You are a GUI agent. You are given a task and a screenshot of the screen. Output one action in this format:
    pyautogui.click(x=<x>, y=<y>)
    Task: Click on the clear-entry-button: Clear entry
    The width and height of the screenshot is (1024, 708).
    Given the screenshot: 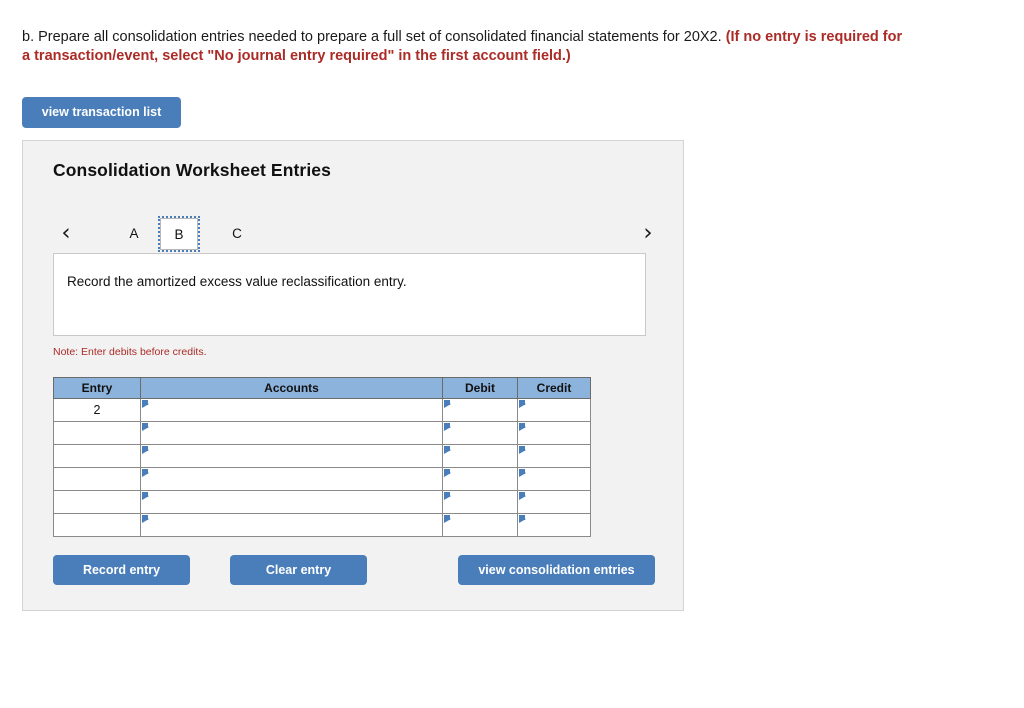 What is the action you would take?
    pyautogui.click(x=298, y=570)
    